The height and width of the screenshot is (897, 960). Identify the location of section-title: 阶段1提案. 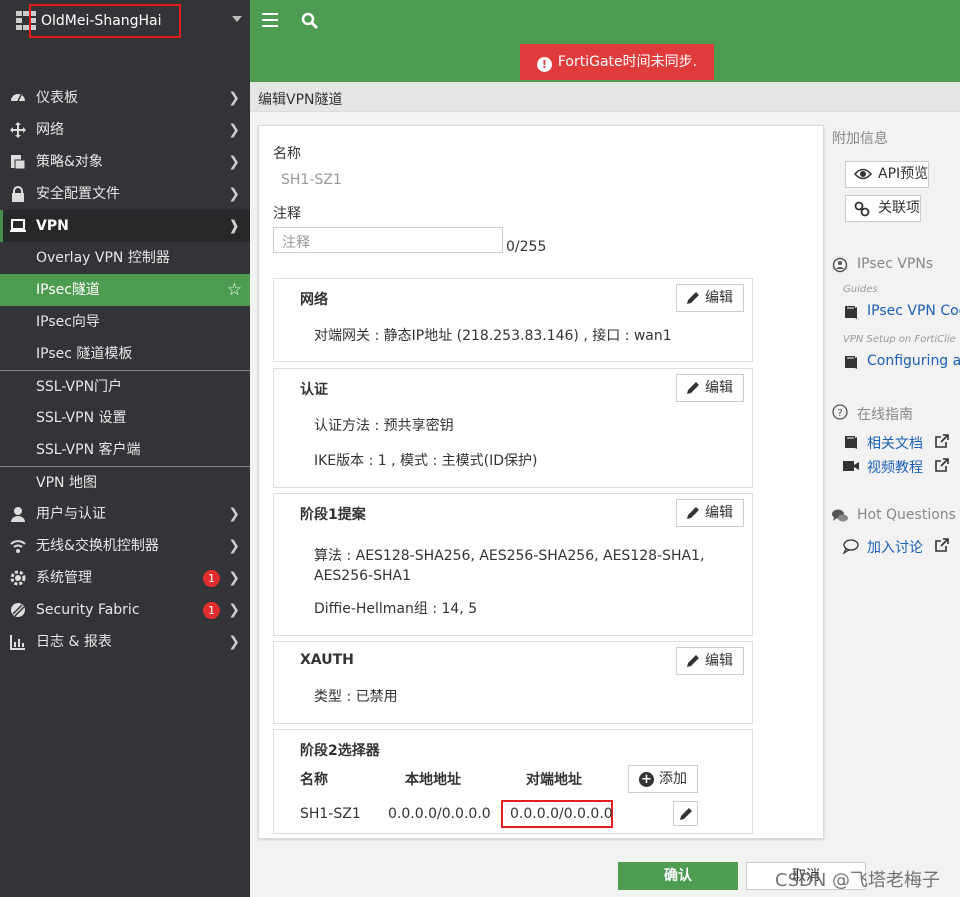
(333, 515).